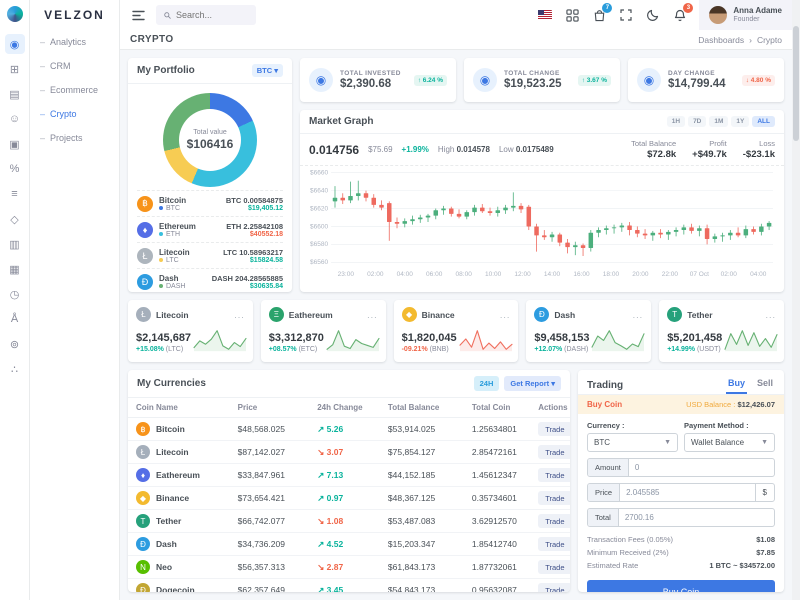 The height and width of the screenshot is (600, 800). I want to click on coin-card-change: -09.21% (BNB), so click(425, 349).